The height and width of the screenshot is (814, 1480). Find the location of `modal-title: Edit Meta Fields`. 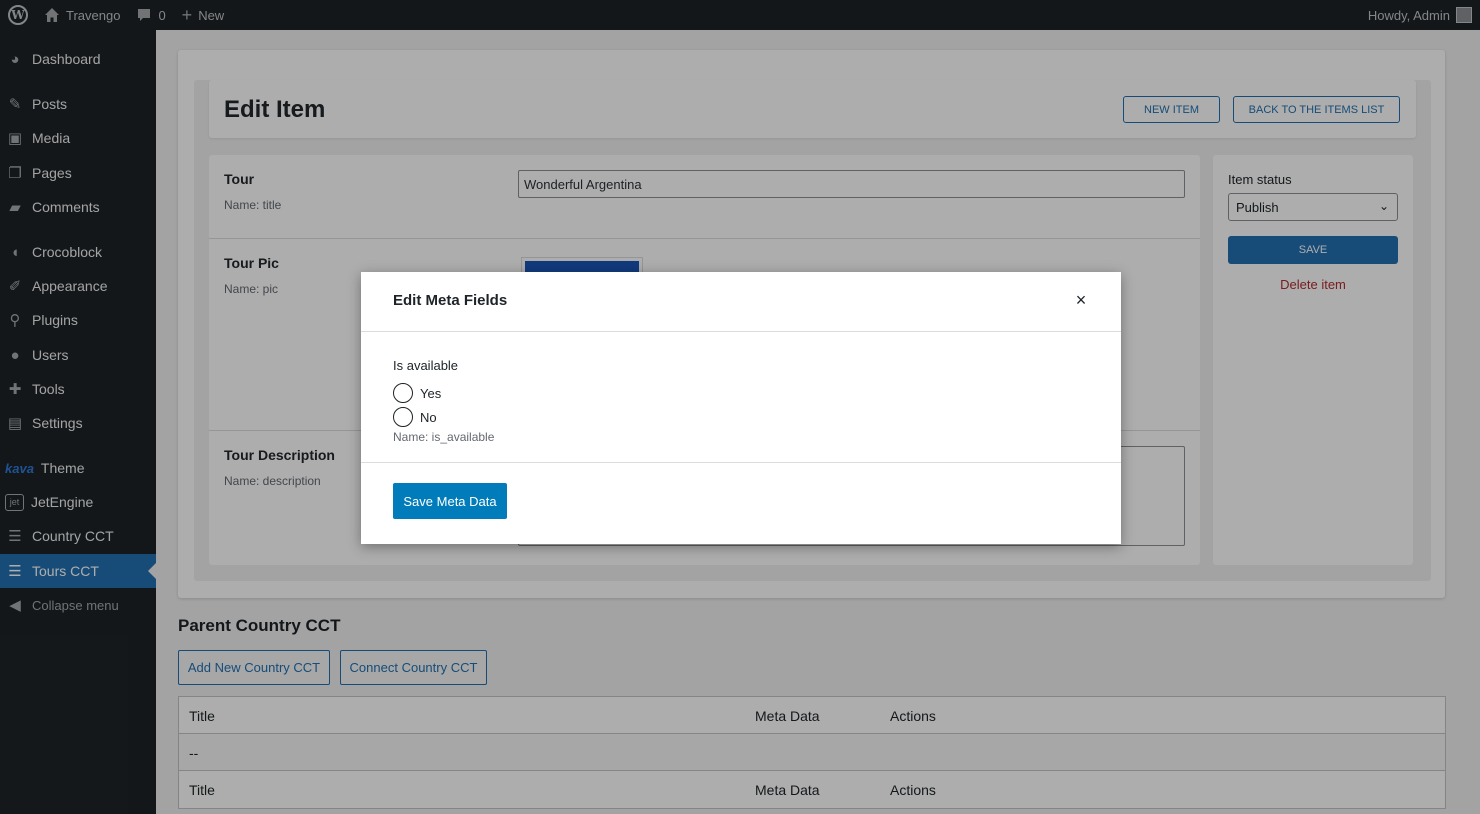

modal-title: Edit Meta Fields is located at coordinates (450, 300).